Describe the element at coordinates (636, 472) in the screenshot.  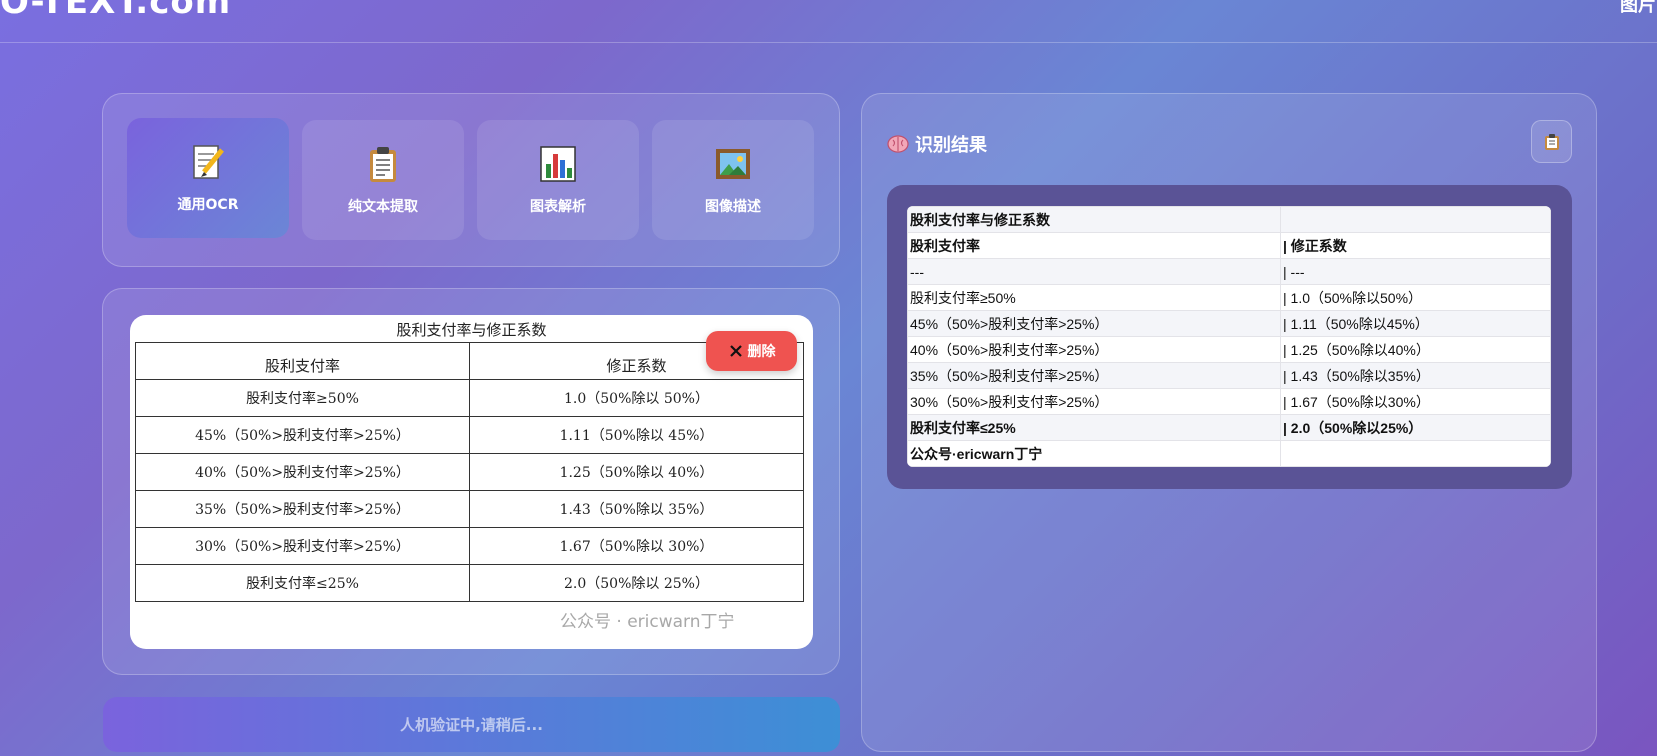
I see `image-table-cell: 1.25（50%除以 40%）` at that location.